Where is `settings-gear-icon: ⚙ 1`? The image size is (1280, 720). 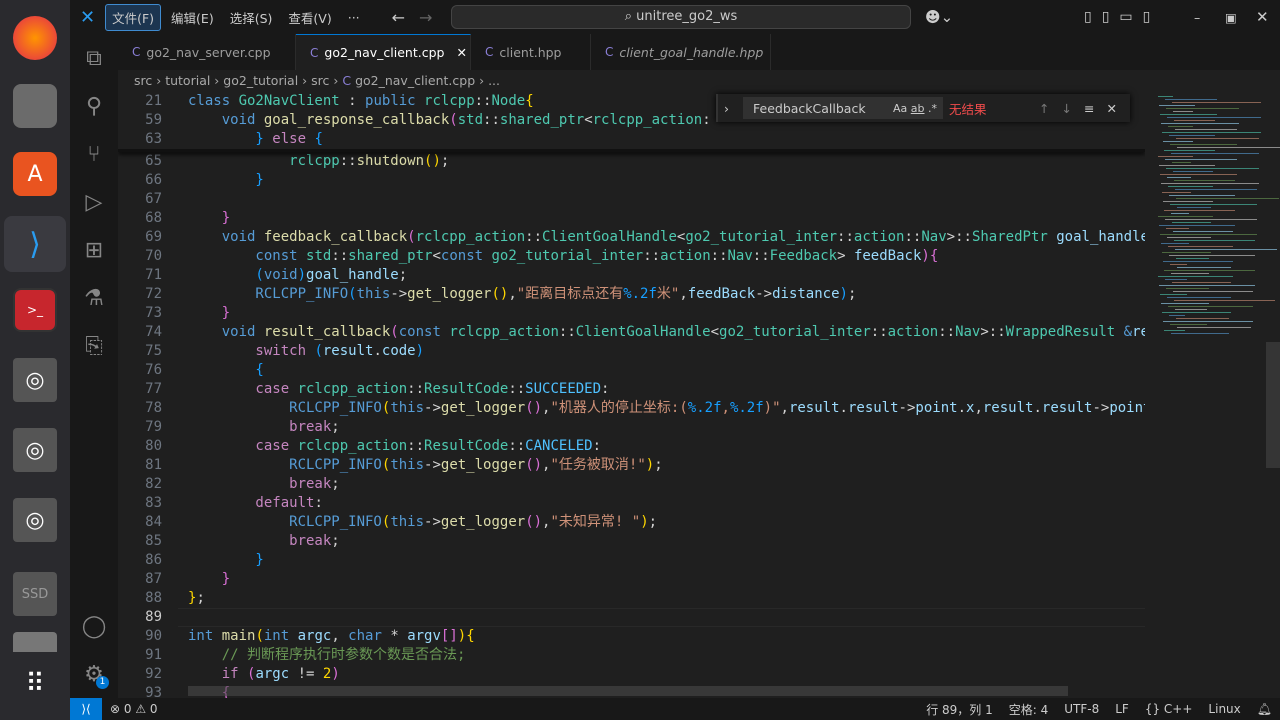 settings-gear-icon: ⚙ 1 is located at coordinates (94, 674).